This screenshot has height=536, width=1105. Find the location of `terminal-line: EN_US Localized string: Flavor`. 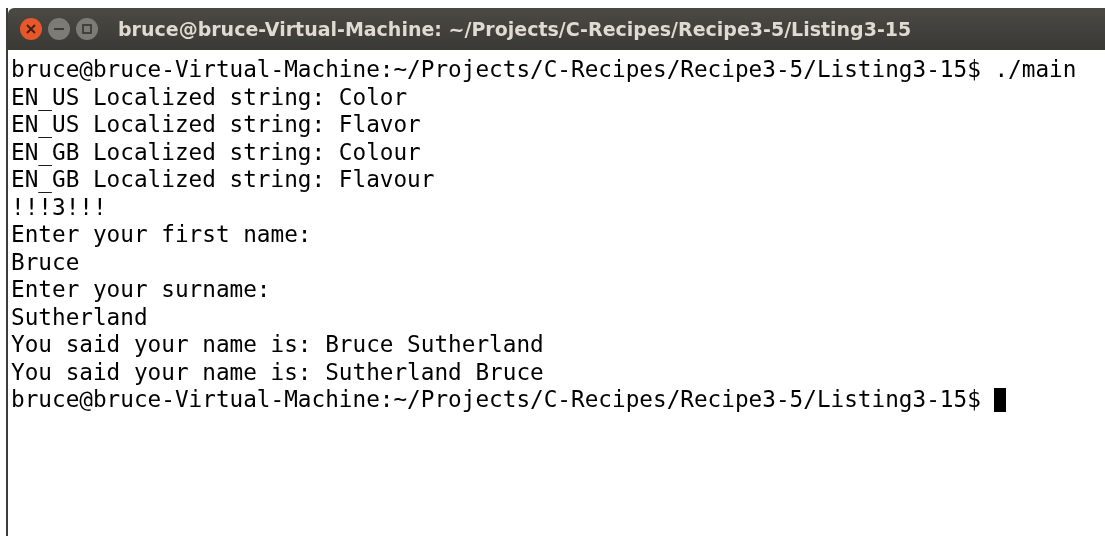

terminal-line: EN_US Localized string: Flavor is located at coordinates (216, 125).